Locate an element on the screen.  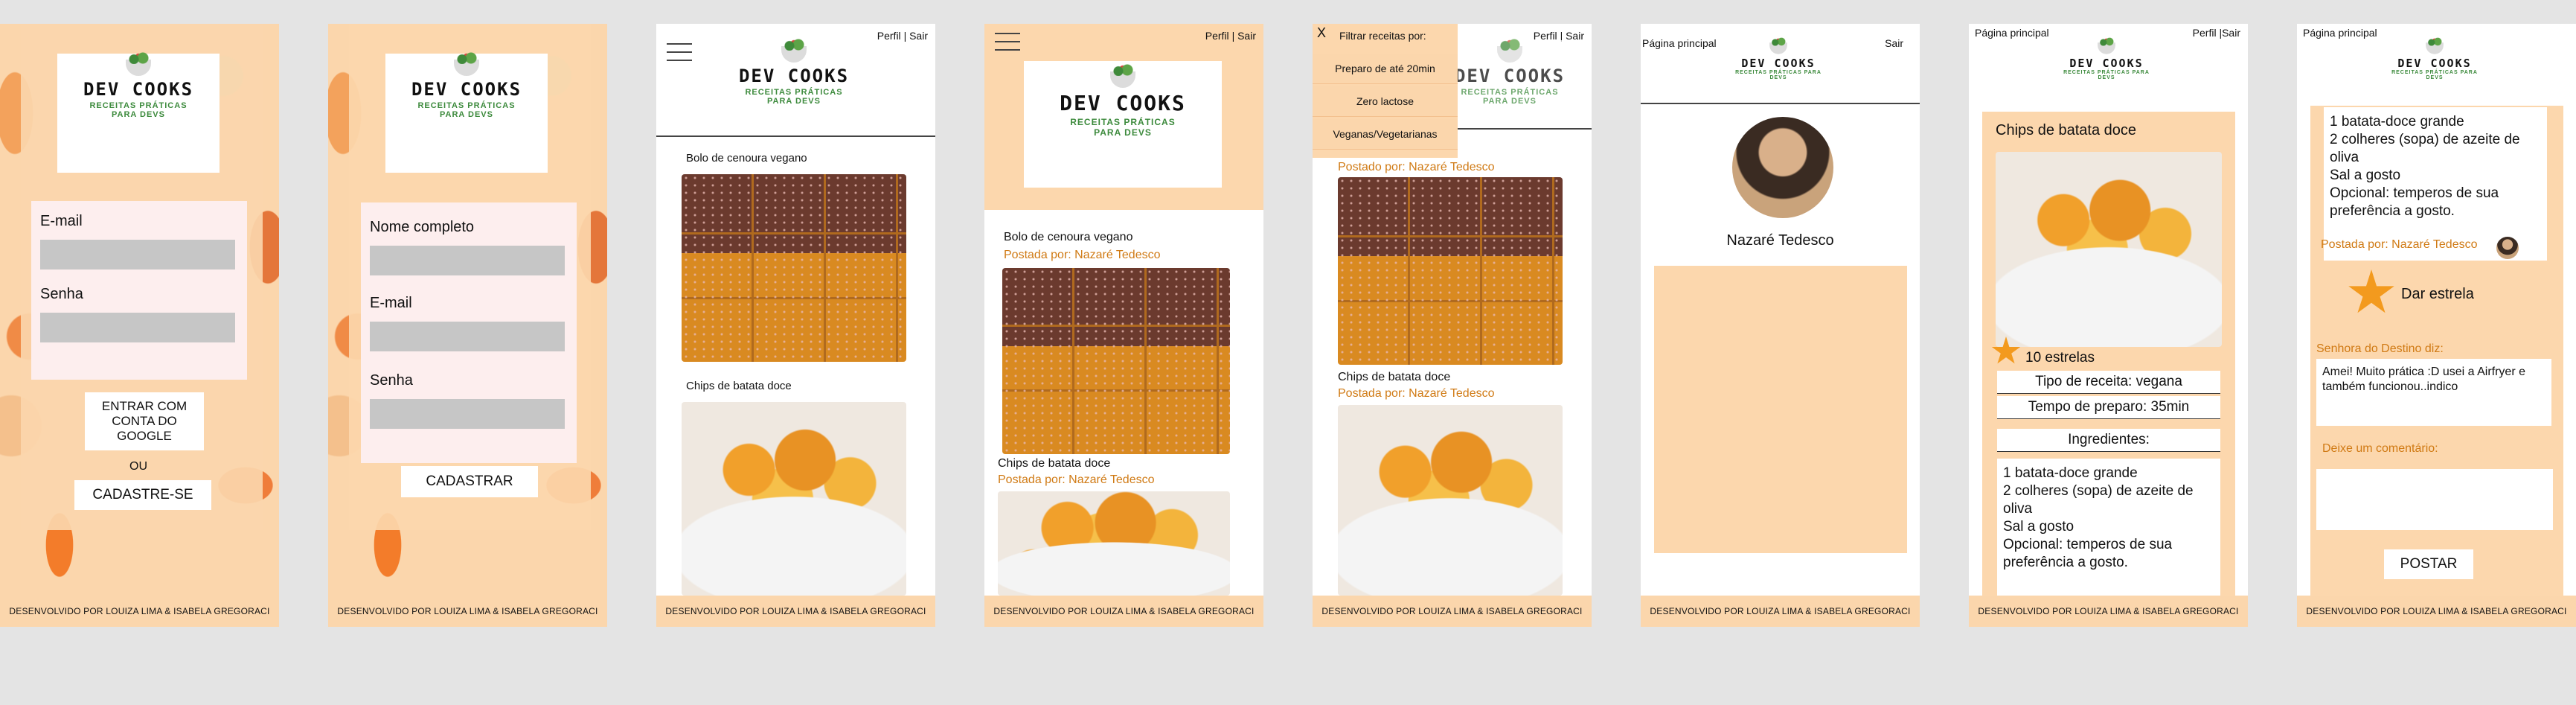
email-label: E-mail is located at coordinates (391, 303).